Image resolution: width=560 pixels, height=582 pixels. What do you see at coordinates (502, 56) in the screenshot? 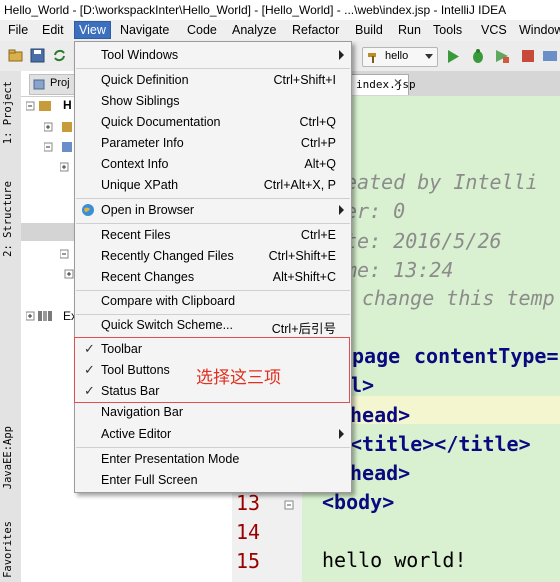
I see `coverage-icon` at bounding box center [502, 56].